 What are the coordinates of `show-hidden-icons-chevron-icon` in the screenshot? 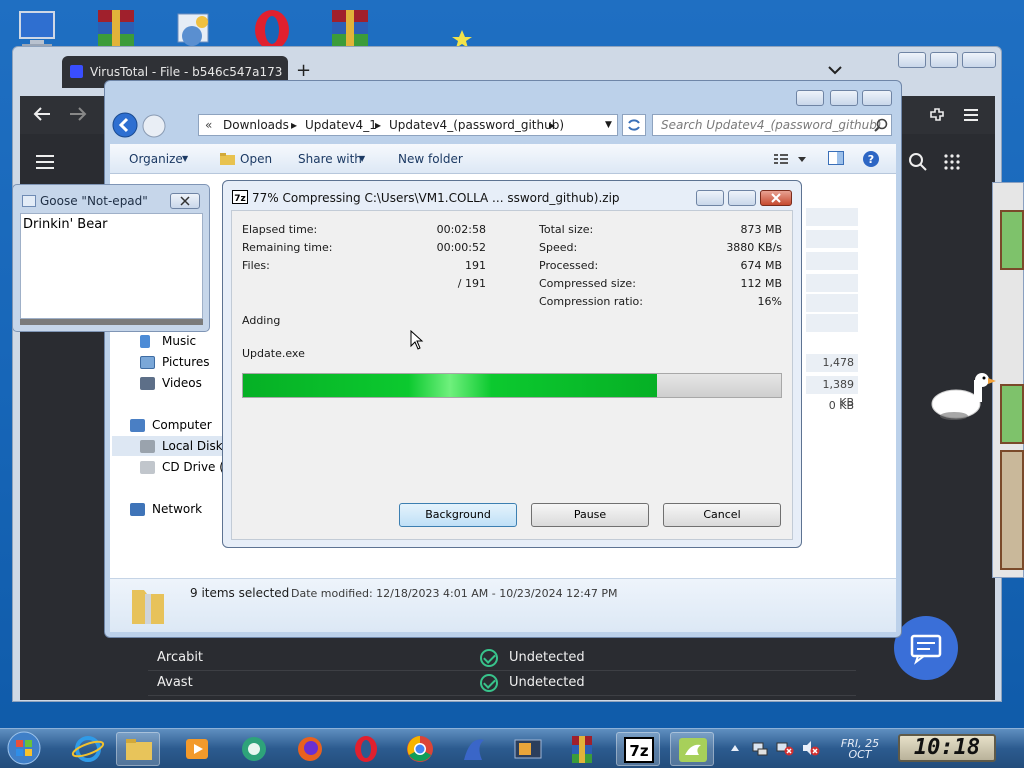 It's located at (735, 747).